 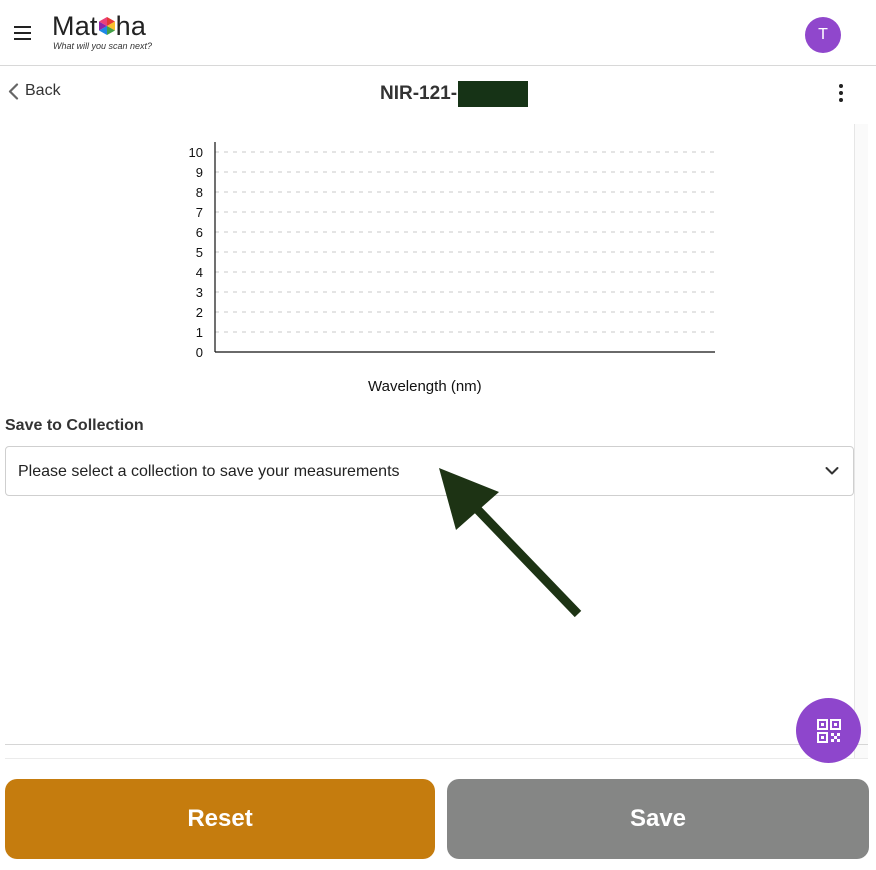 I want to click on page-title: NIR-121-, so click(x=454, y=94).